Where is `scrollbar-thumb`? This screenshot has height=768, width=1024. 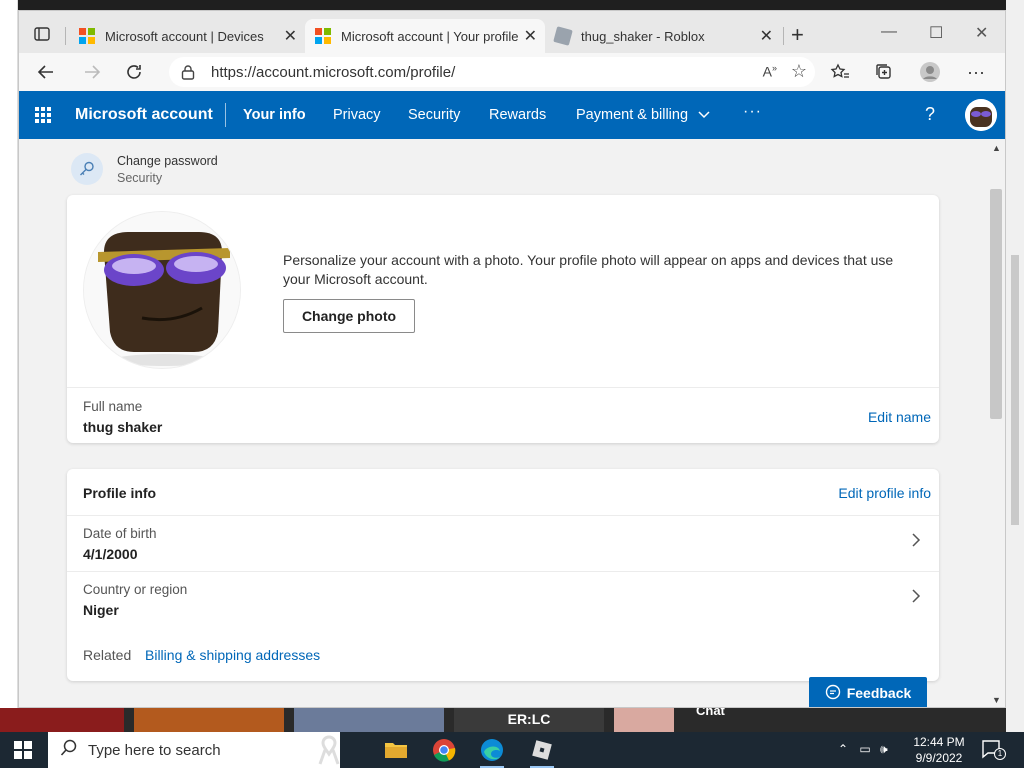
scrollbar-thumb is located at coordinates (996, 304).